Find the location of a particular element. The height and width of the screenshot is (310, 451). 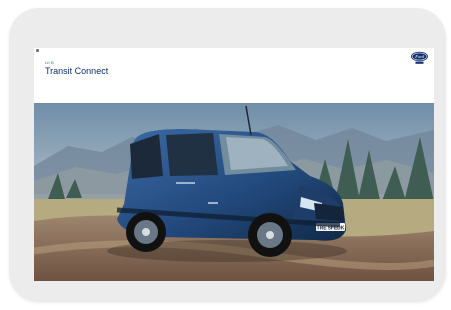

ford-logo-text: Ford is located at coordinates (419, 56).